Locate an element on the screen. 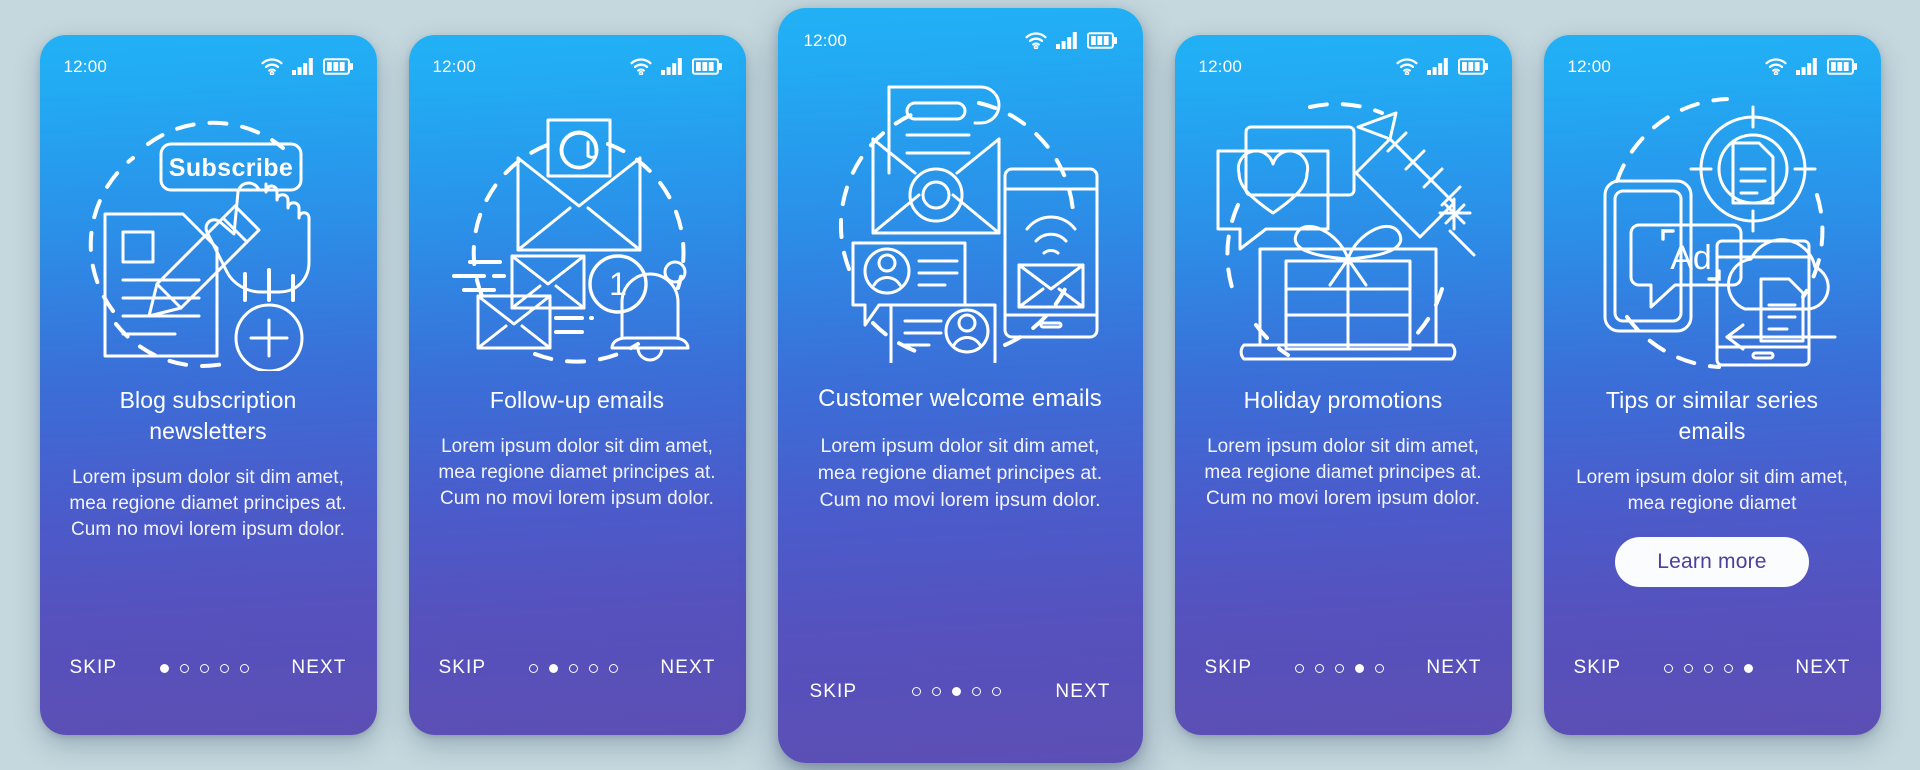  screen-title: Holiday promotions is located at coordinates (1343, 400).